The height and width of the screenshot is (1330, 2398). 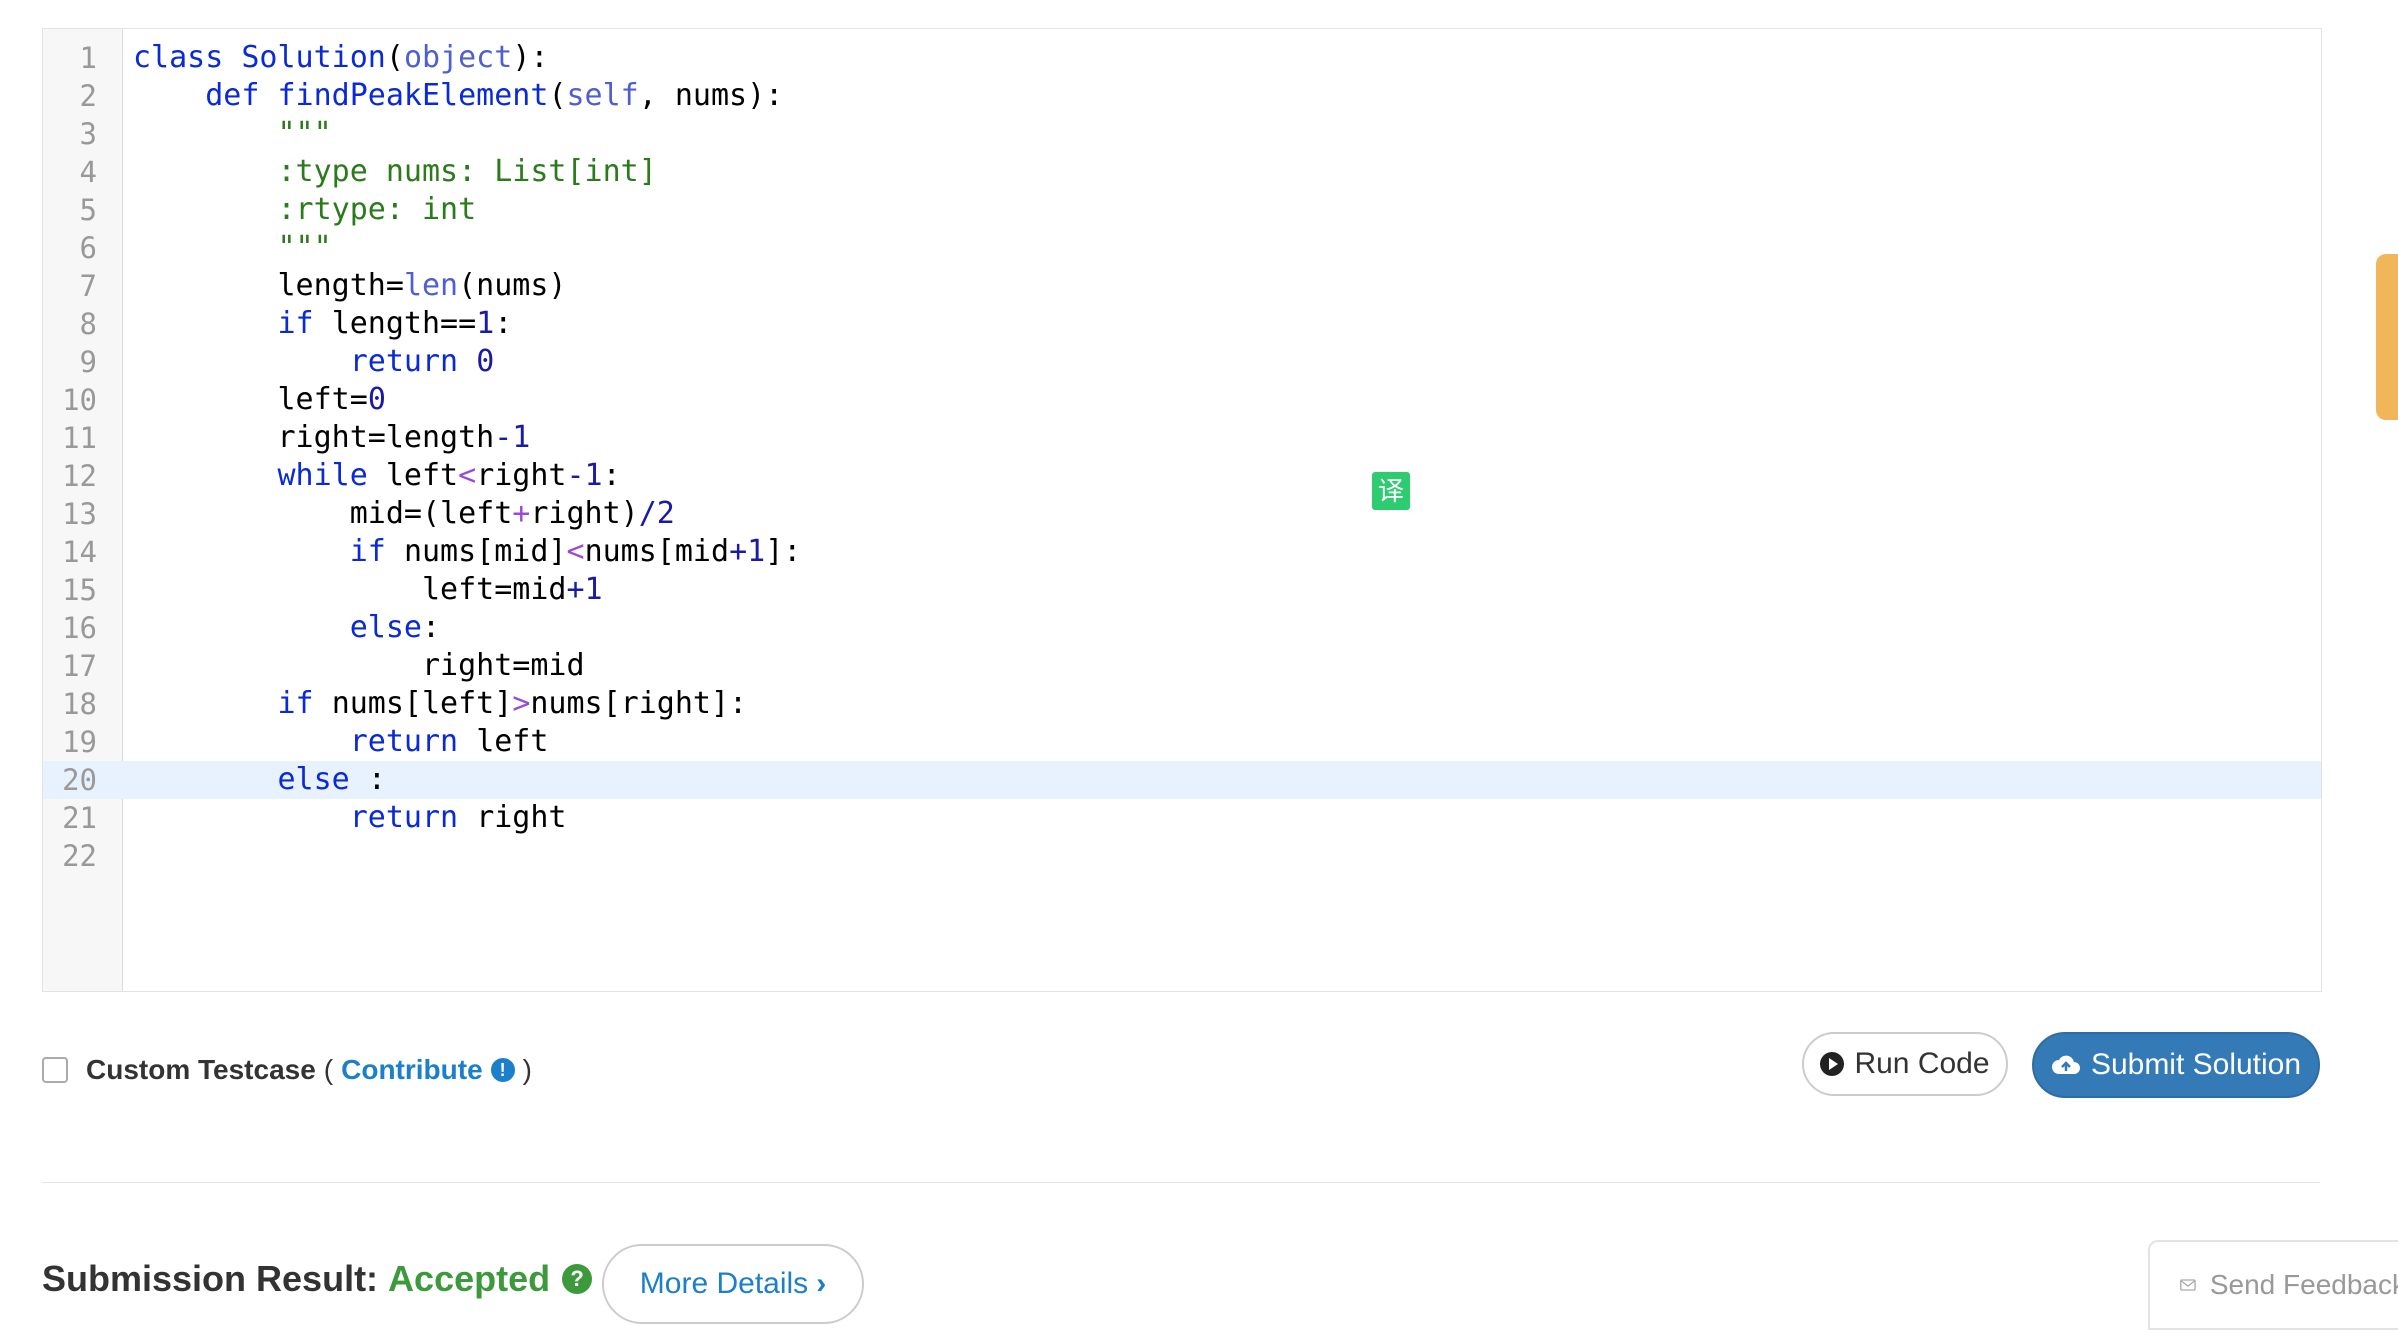 I want to click on submit-solution-button: Submit Solution, so click(x=2176, y=1065).